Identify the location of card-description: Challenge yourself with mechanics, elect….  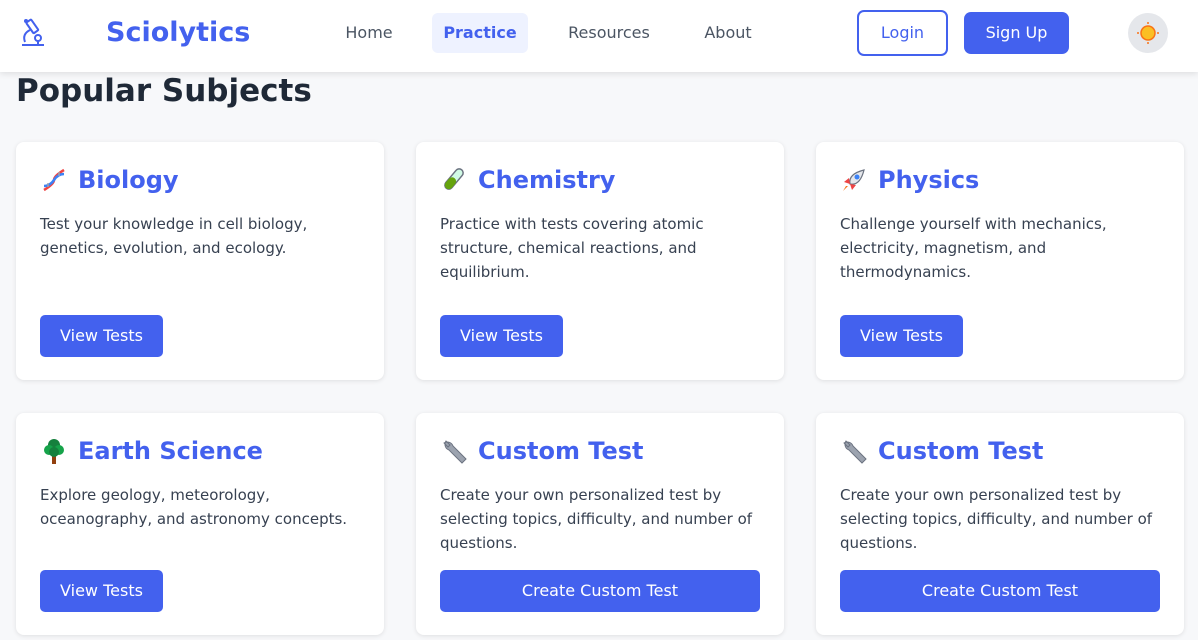
(973, 248).